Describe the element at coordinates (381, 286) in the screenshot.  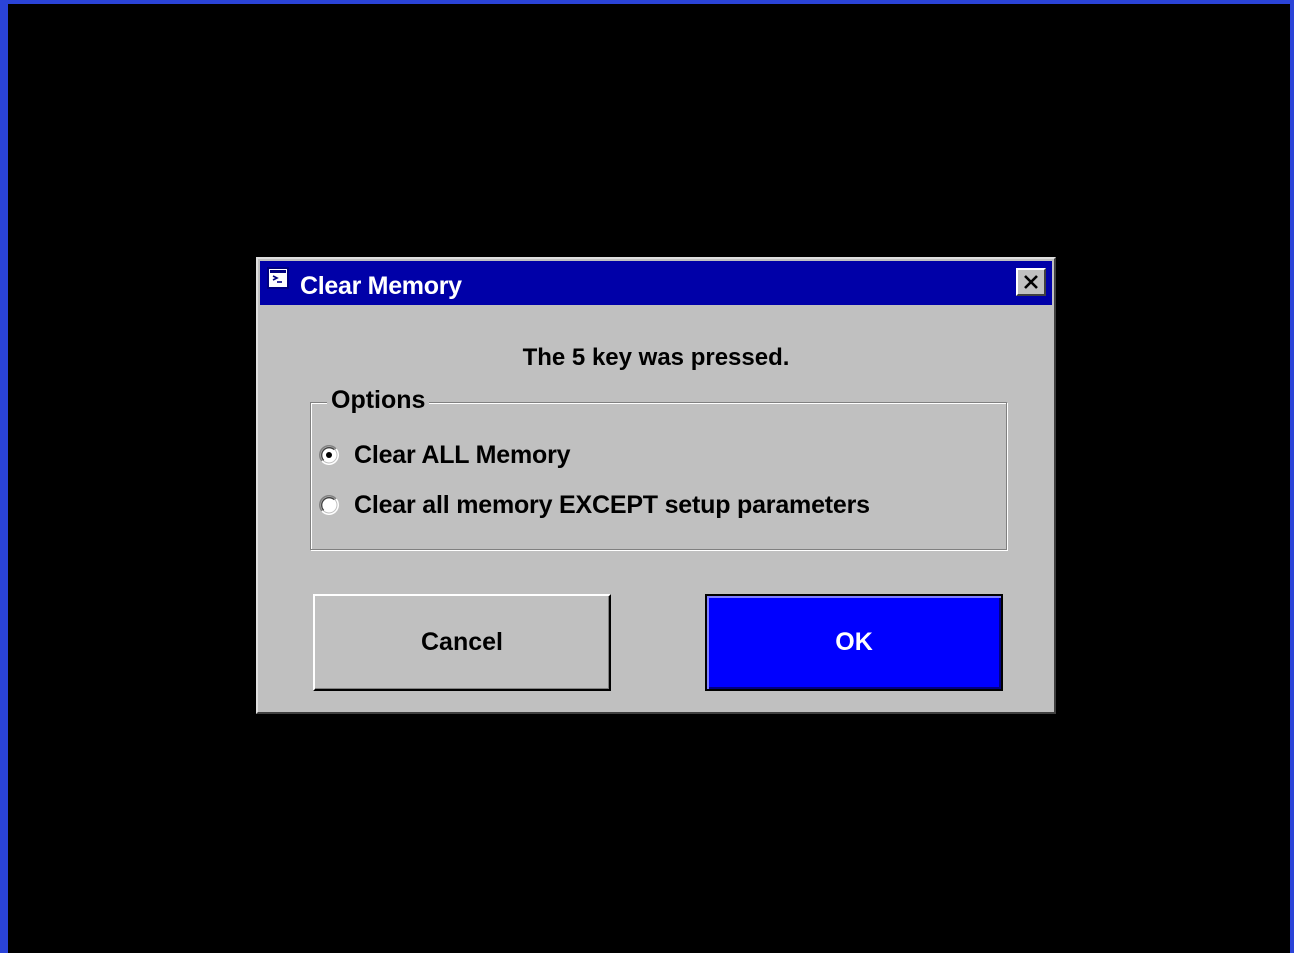
I see `dialog-title: Clear Memory` at that location.